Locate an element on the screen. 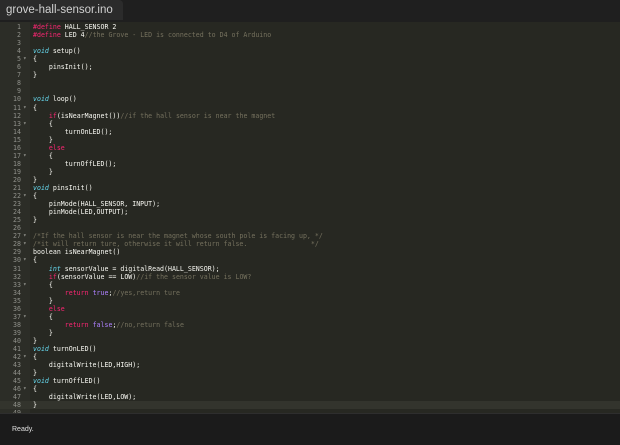  code-line: 1 #define HALL_SENSOR 2 is located at coordinates (310, 27).